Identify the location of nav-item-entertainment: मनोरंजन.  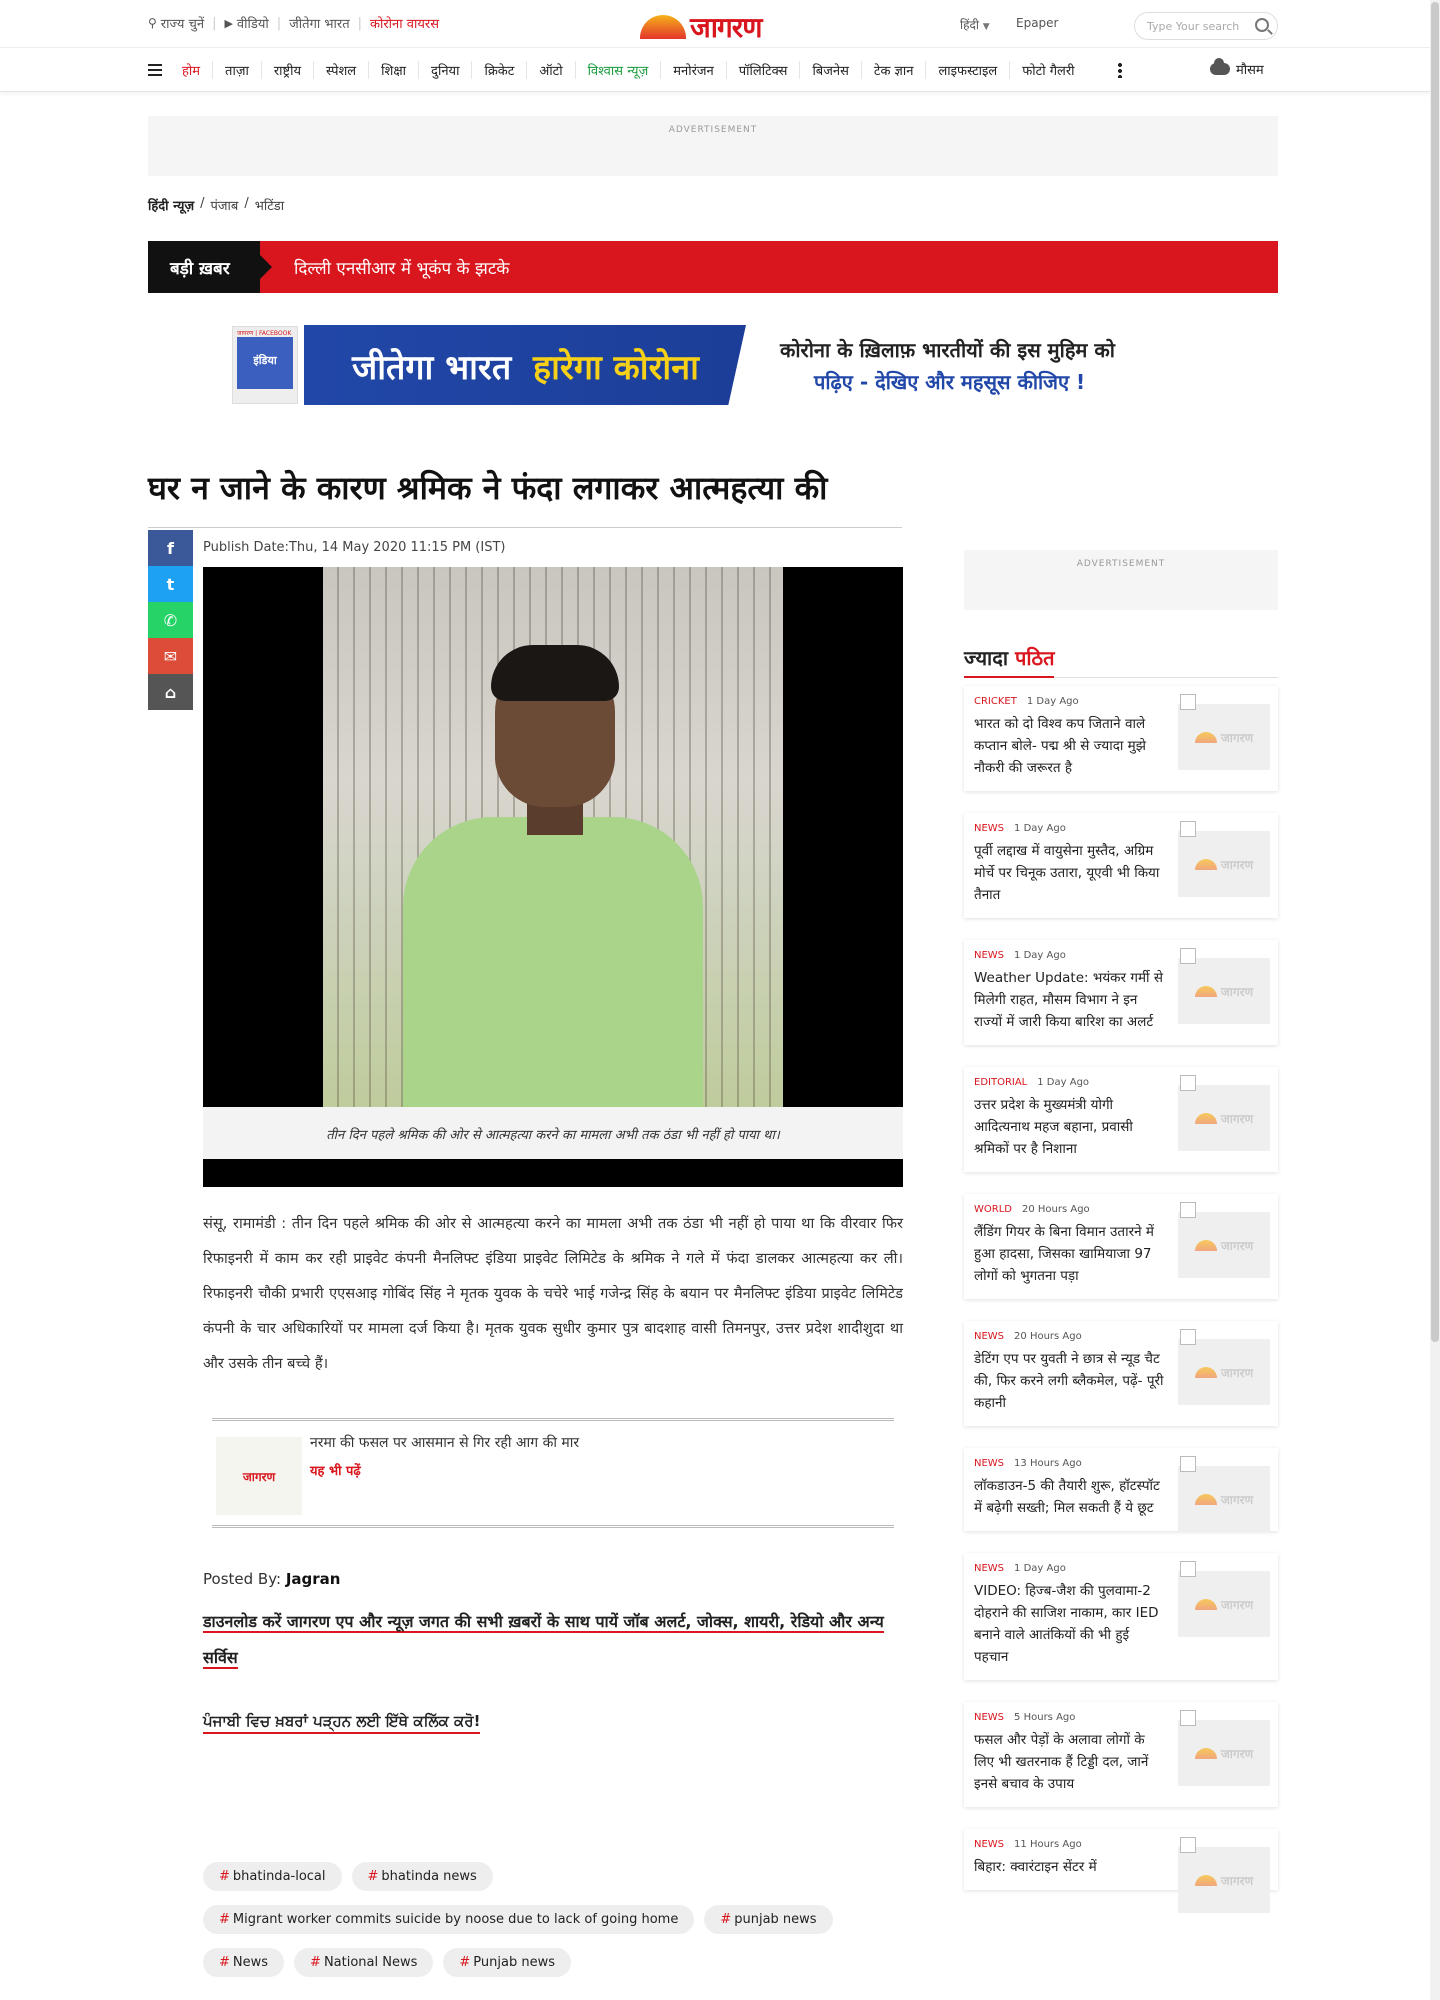
(693, 70).